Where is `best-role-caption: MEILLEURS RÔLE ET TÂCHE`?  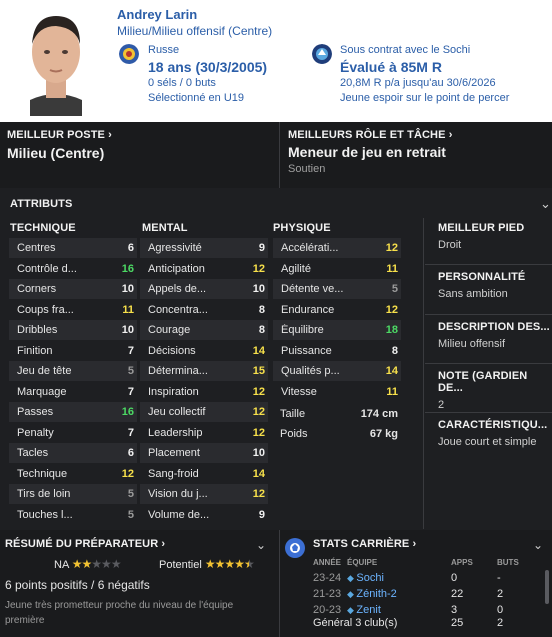
best-role-caption: MEILLEURS RÔLE ET TÂCHE is located at coordinates (367, 135).